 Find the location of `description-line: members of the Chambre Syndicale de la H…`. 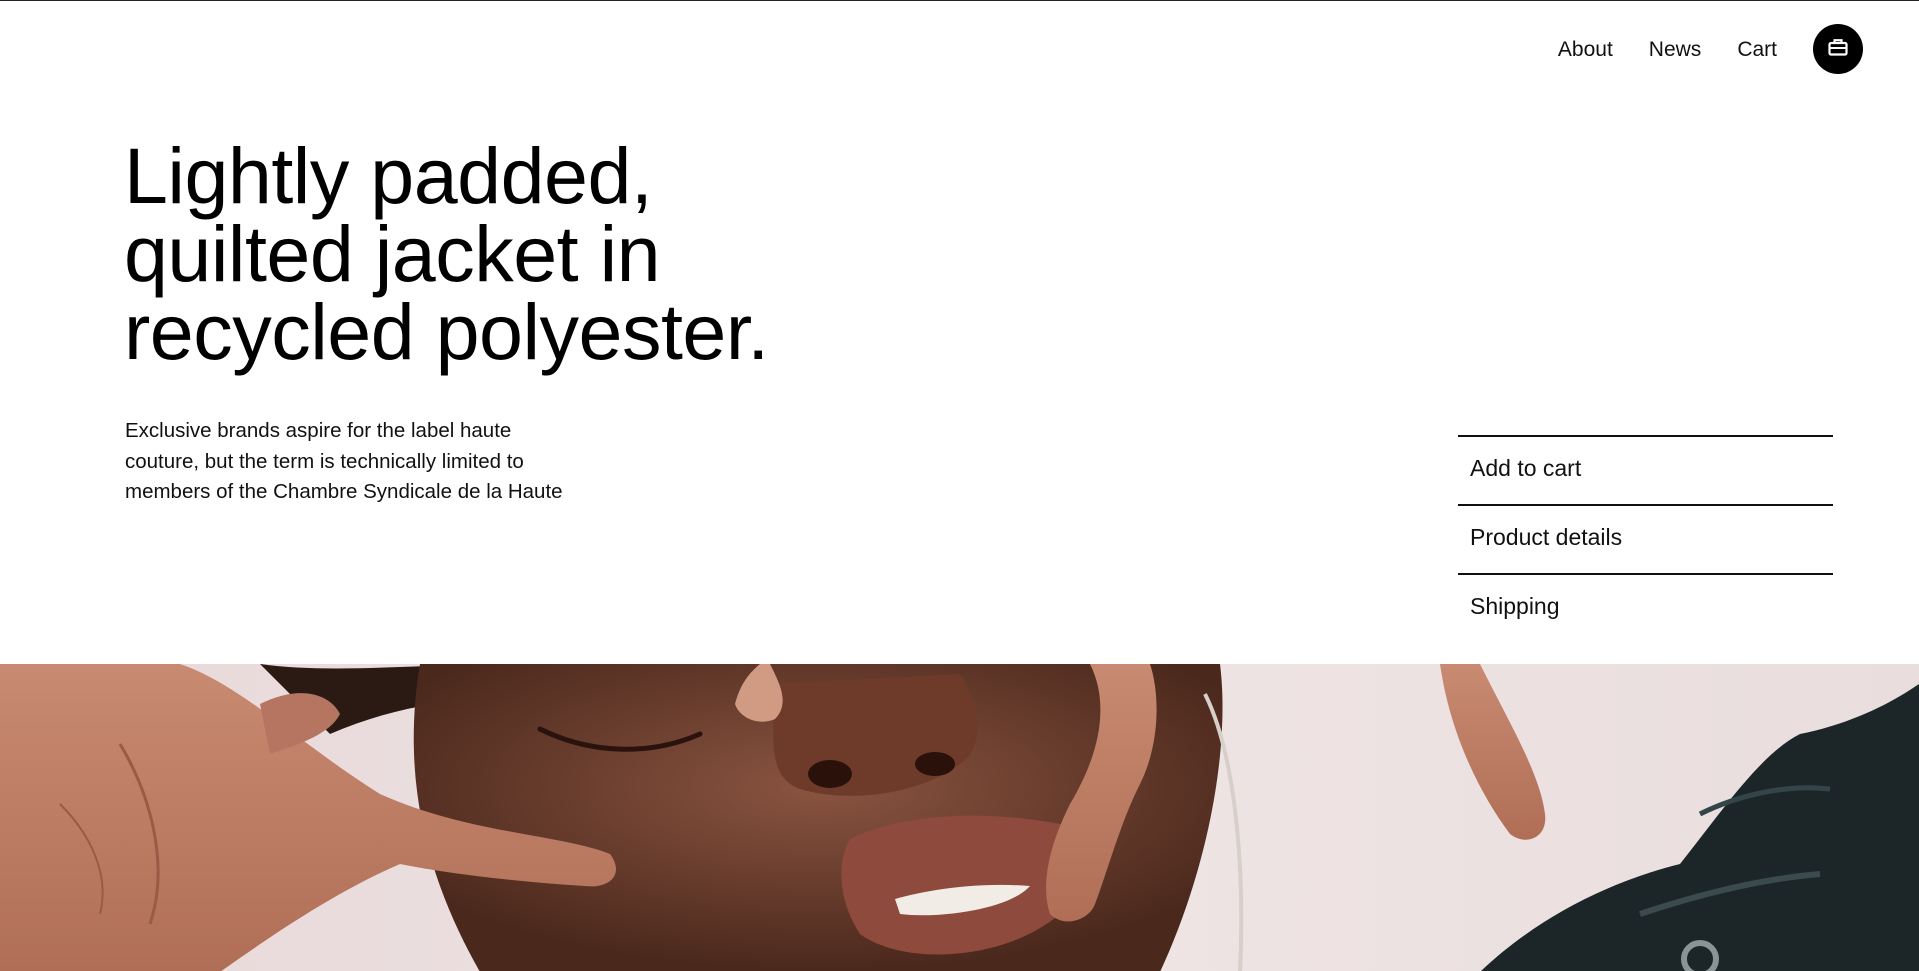

description-line: members of the Chambre Syndicale de la H… is located at coordinates (344, 491).